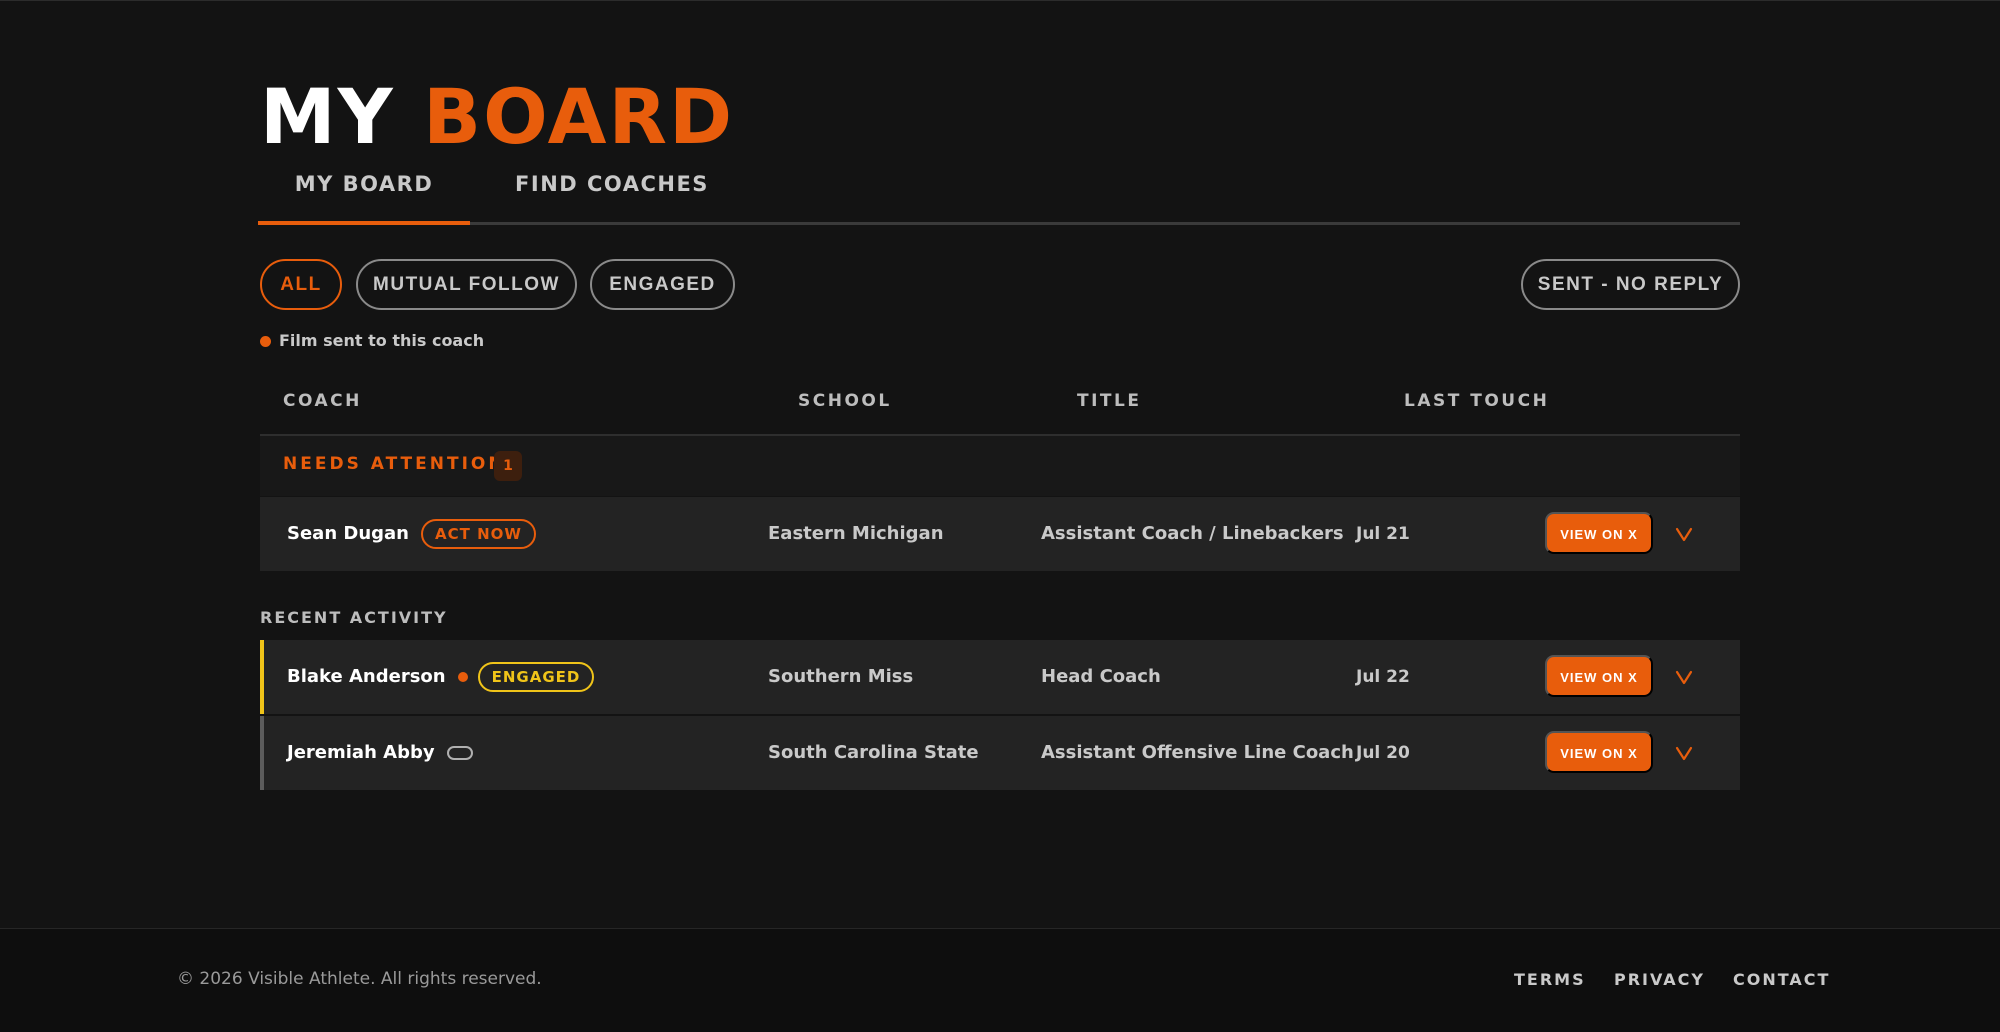 This screenshot has width=2000, height=1032. What do you see at coordinates (354, 617) in the screenshot?
I see `recent-activity-label: RECENT ACTIVITY` at bounding box center [354, 617].